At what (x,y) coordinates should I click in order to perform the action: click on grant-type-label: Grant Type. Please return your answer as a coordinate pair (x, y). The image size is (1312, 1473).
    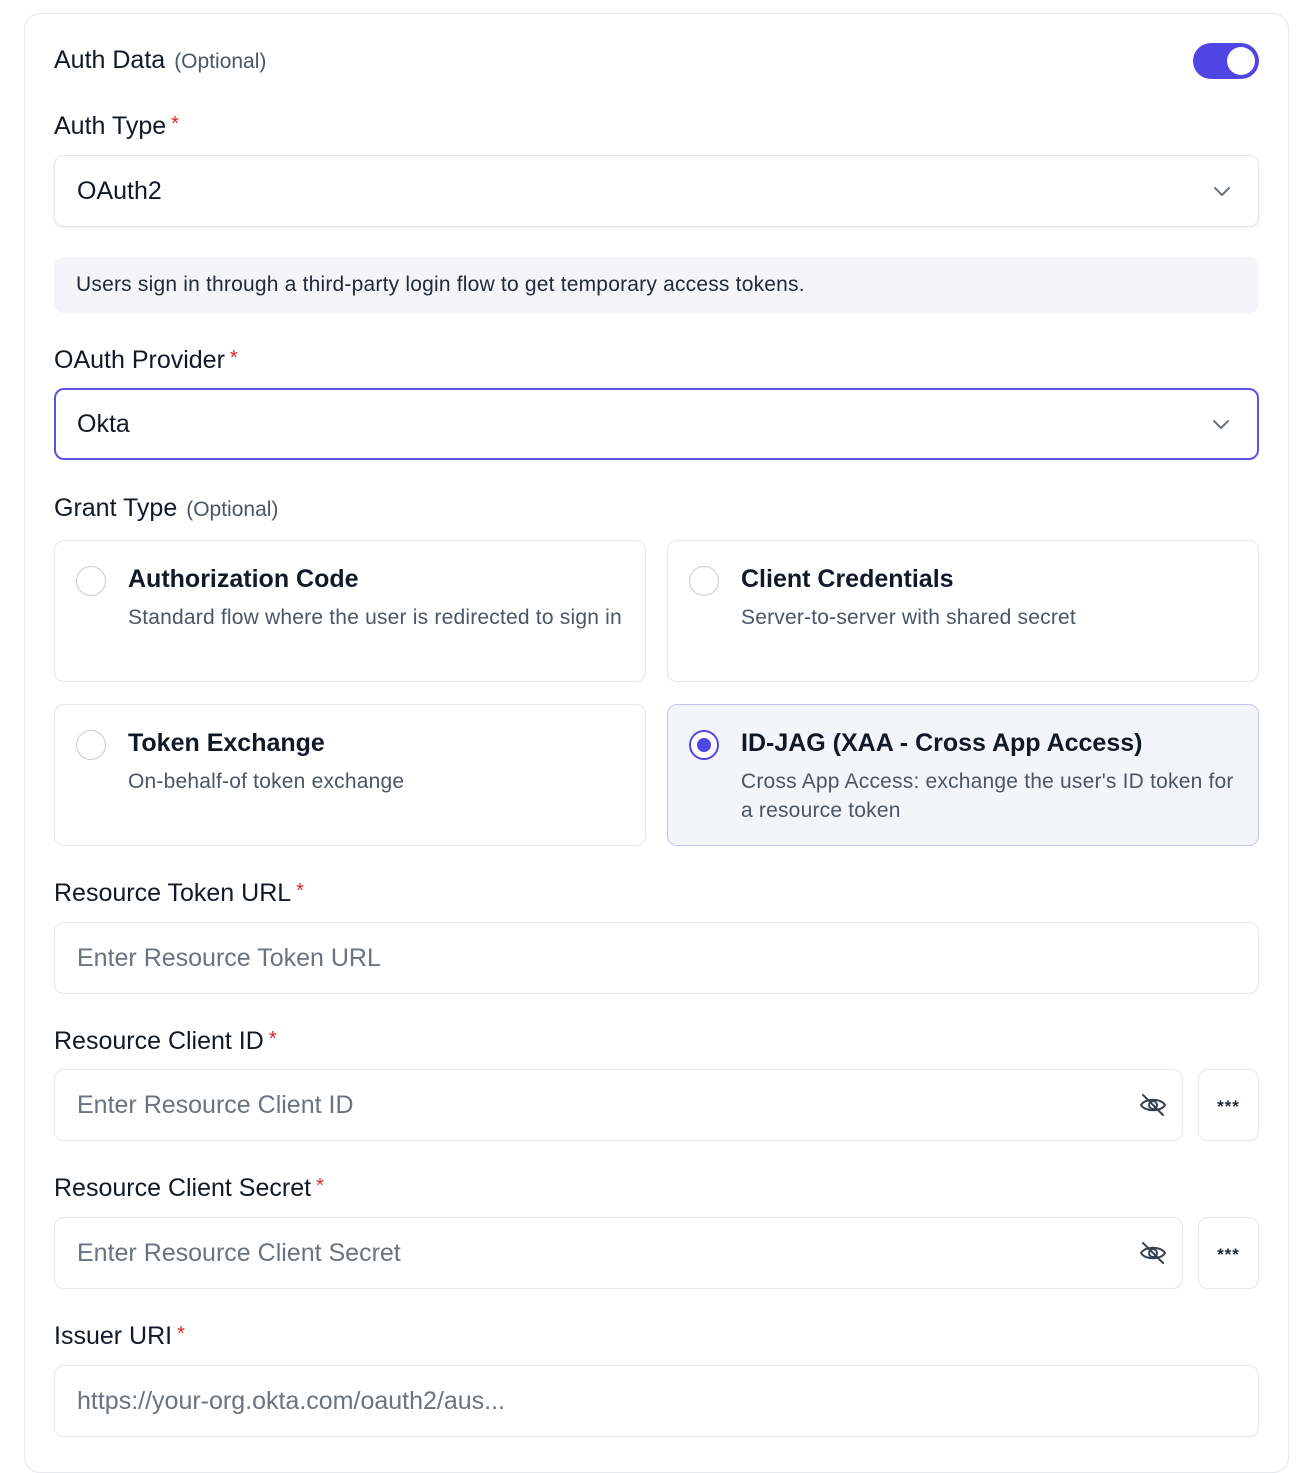
    Looking at the image, I should click on (116, 508).